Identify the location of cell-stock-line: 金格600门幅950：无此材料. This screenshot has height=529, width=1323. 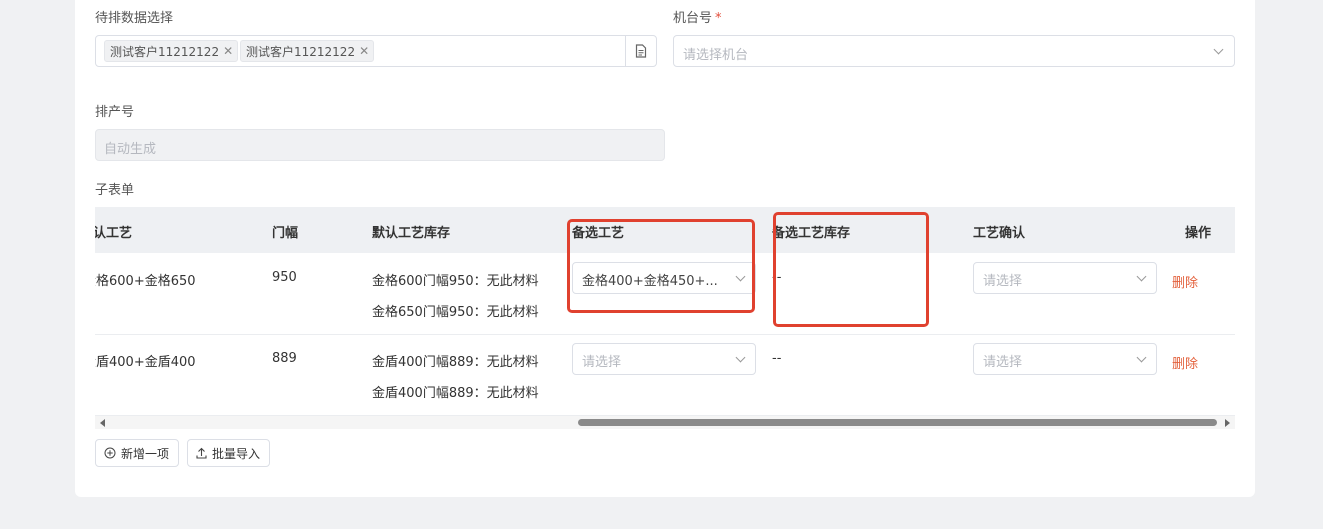
(455, 281).